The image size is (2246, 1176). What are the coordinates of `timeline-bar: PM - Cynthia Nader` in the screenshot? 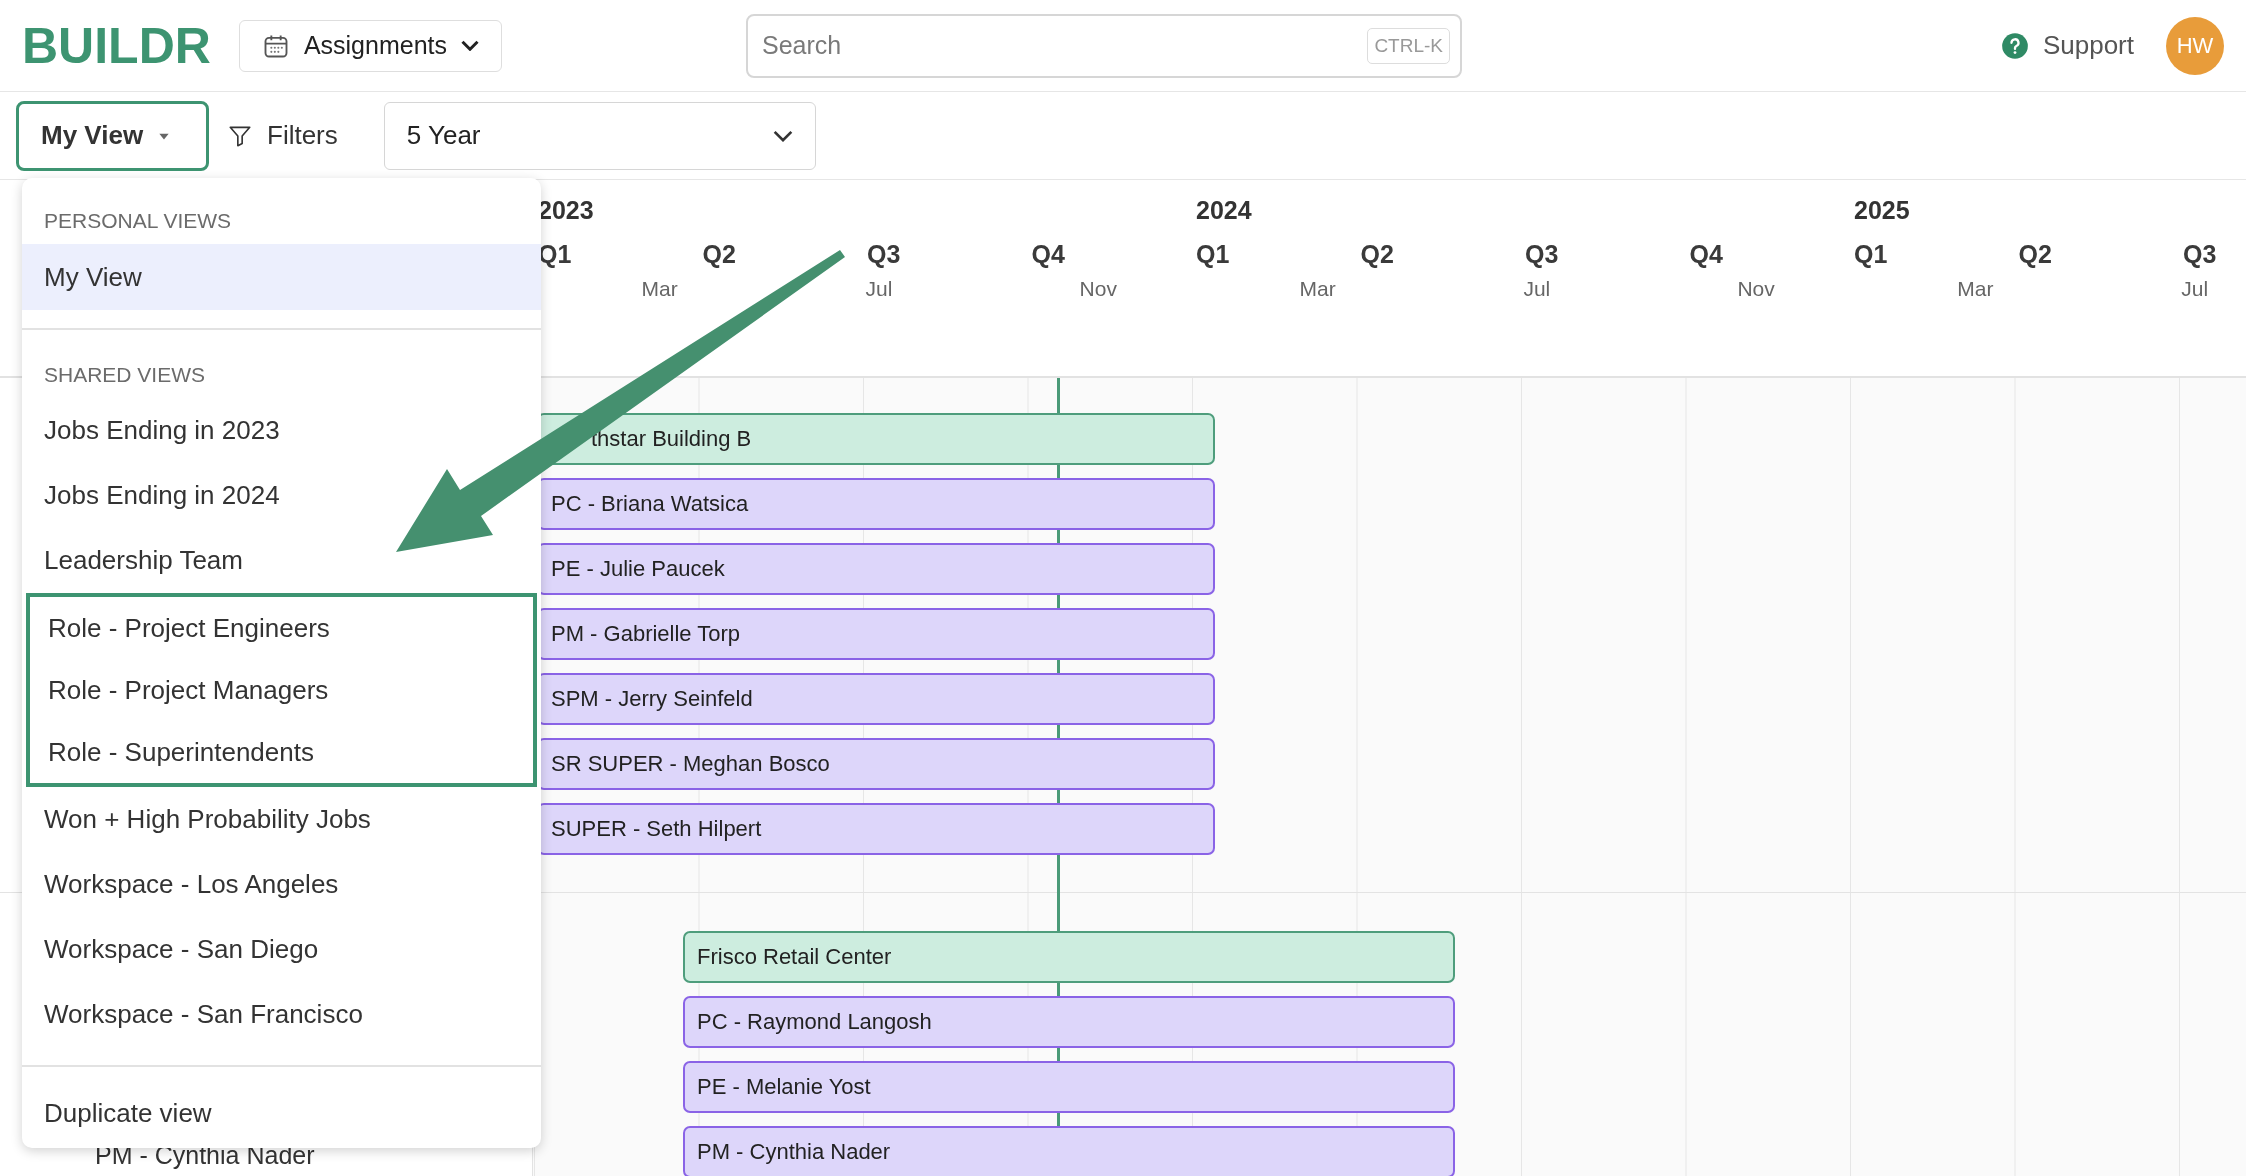 It's located at (1069, 1151).